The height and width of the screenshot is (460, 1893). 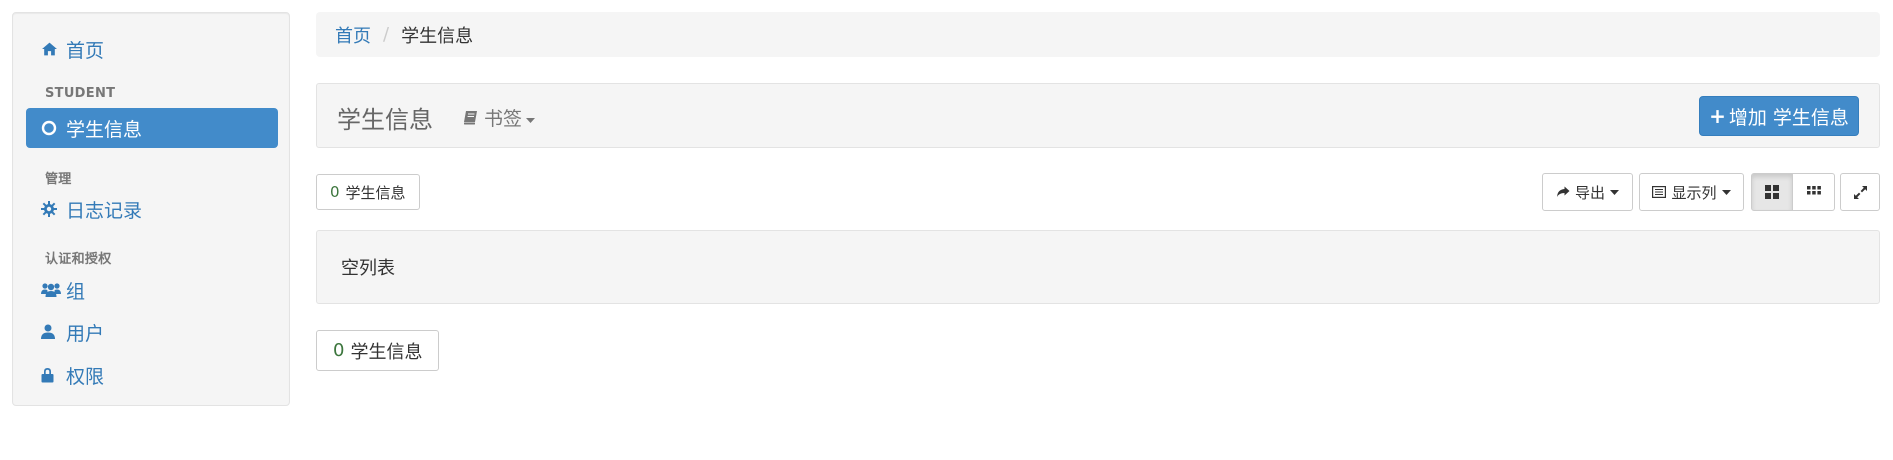 I want to click on nav-header-auth: 认证和授权, so click(x=78, y=259).